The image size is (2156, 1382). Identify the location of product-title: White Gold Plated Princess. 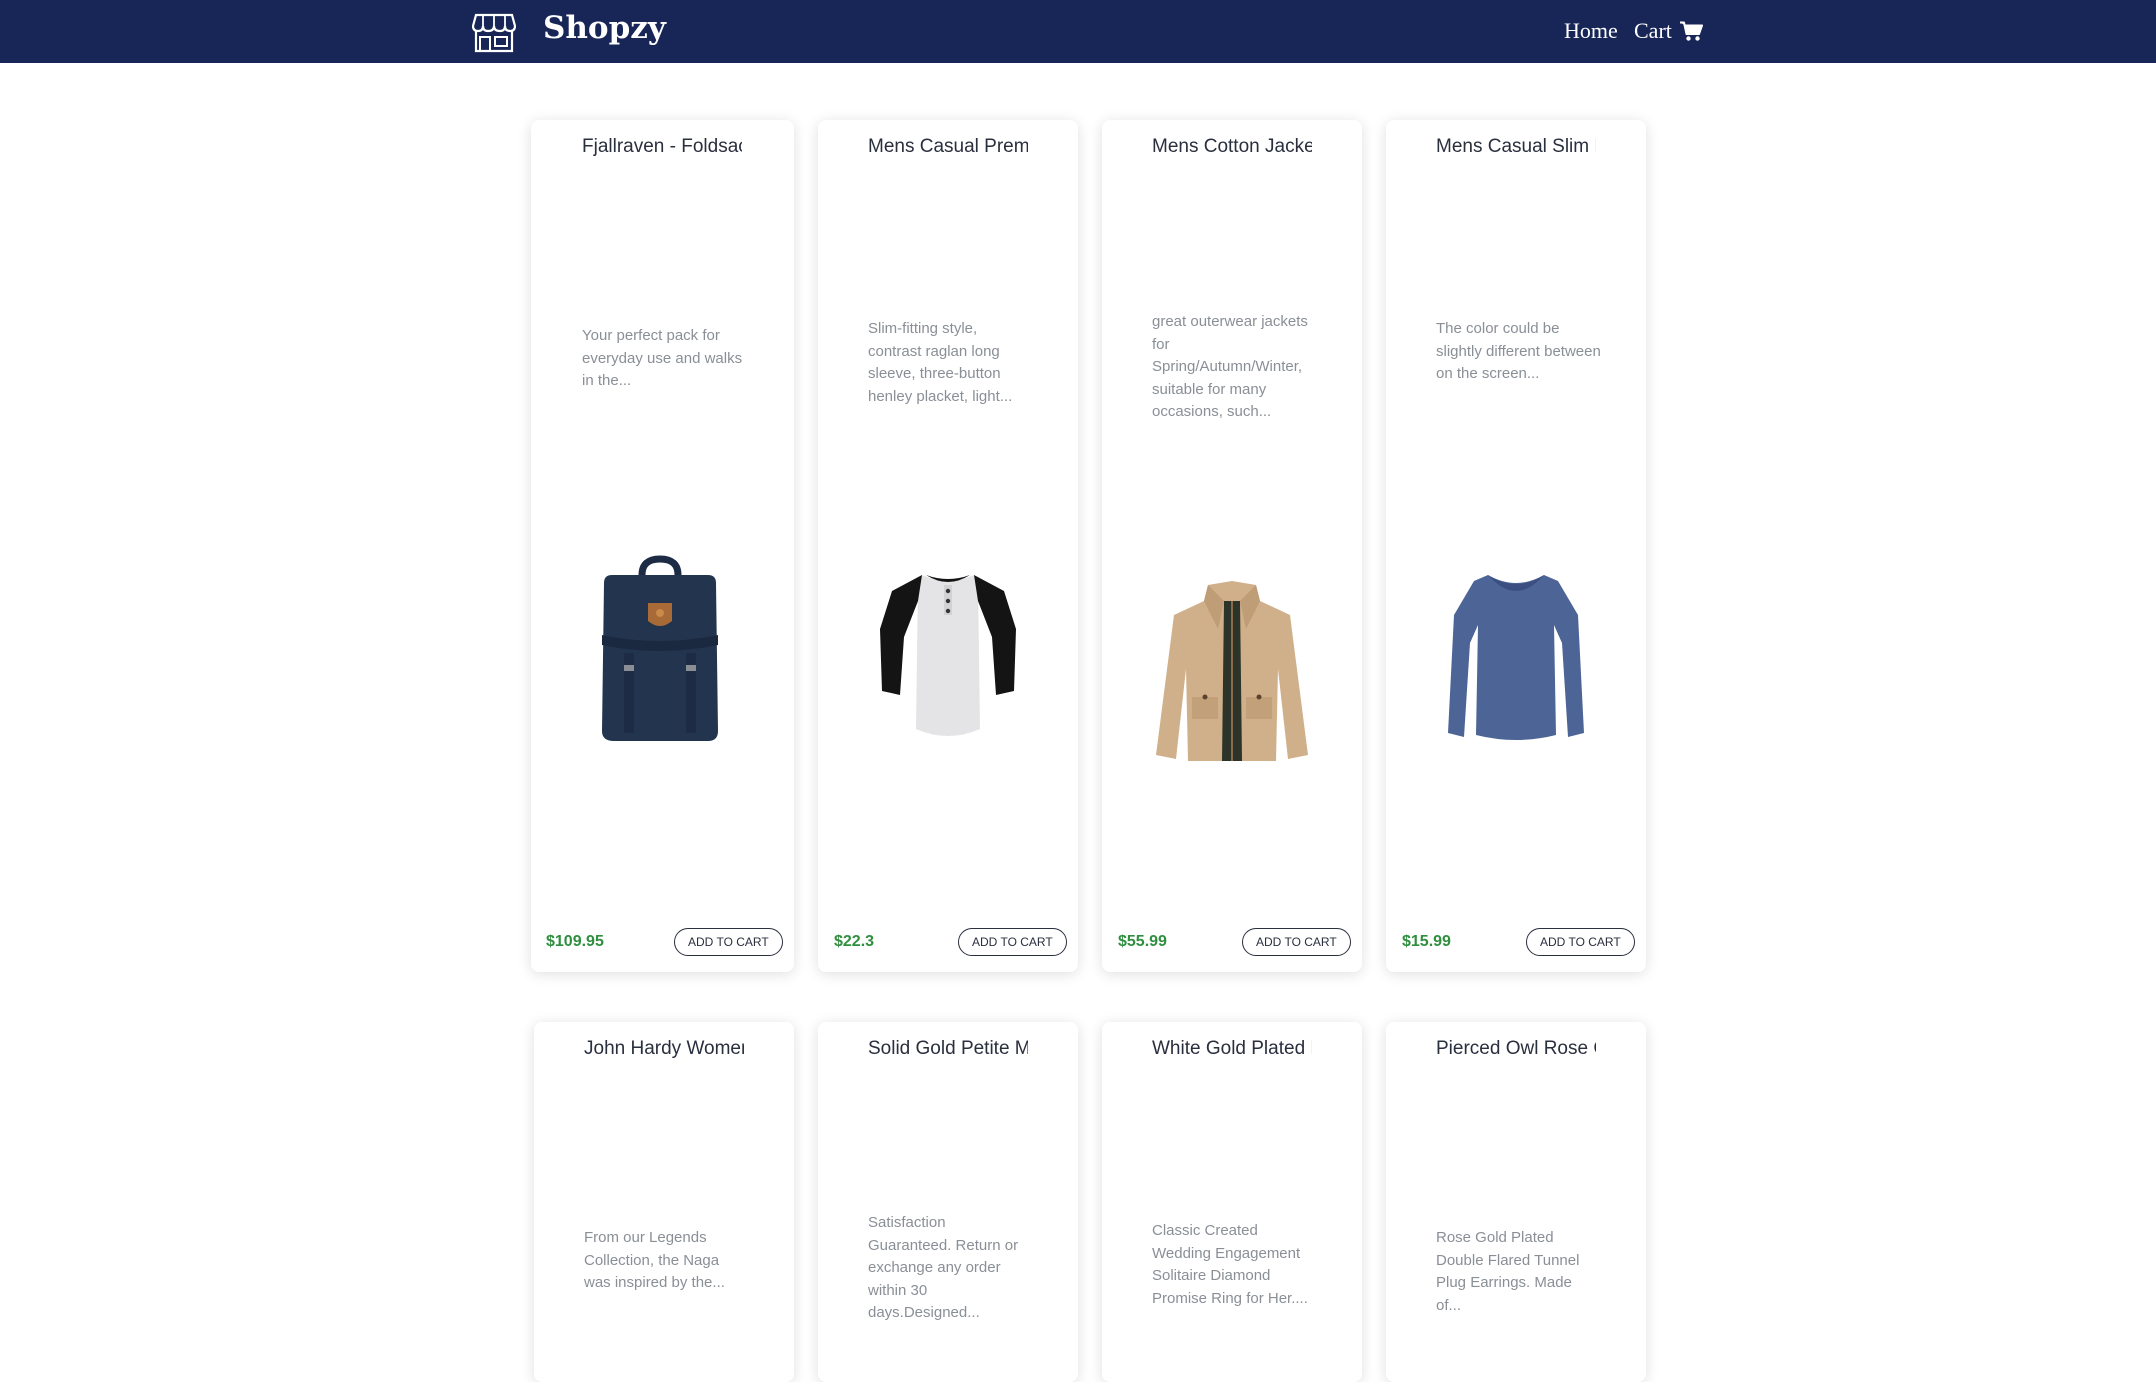
(1232, 1048).